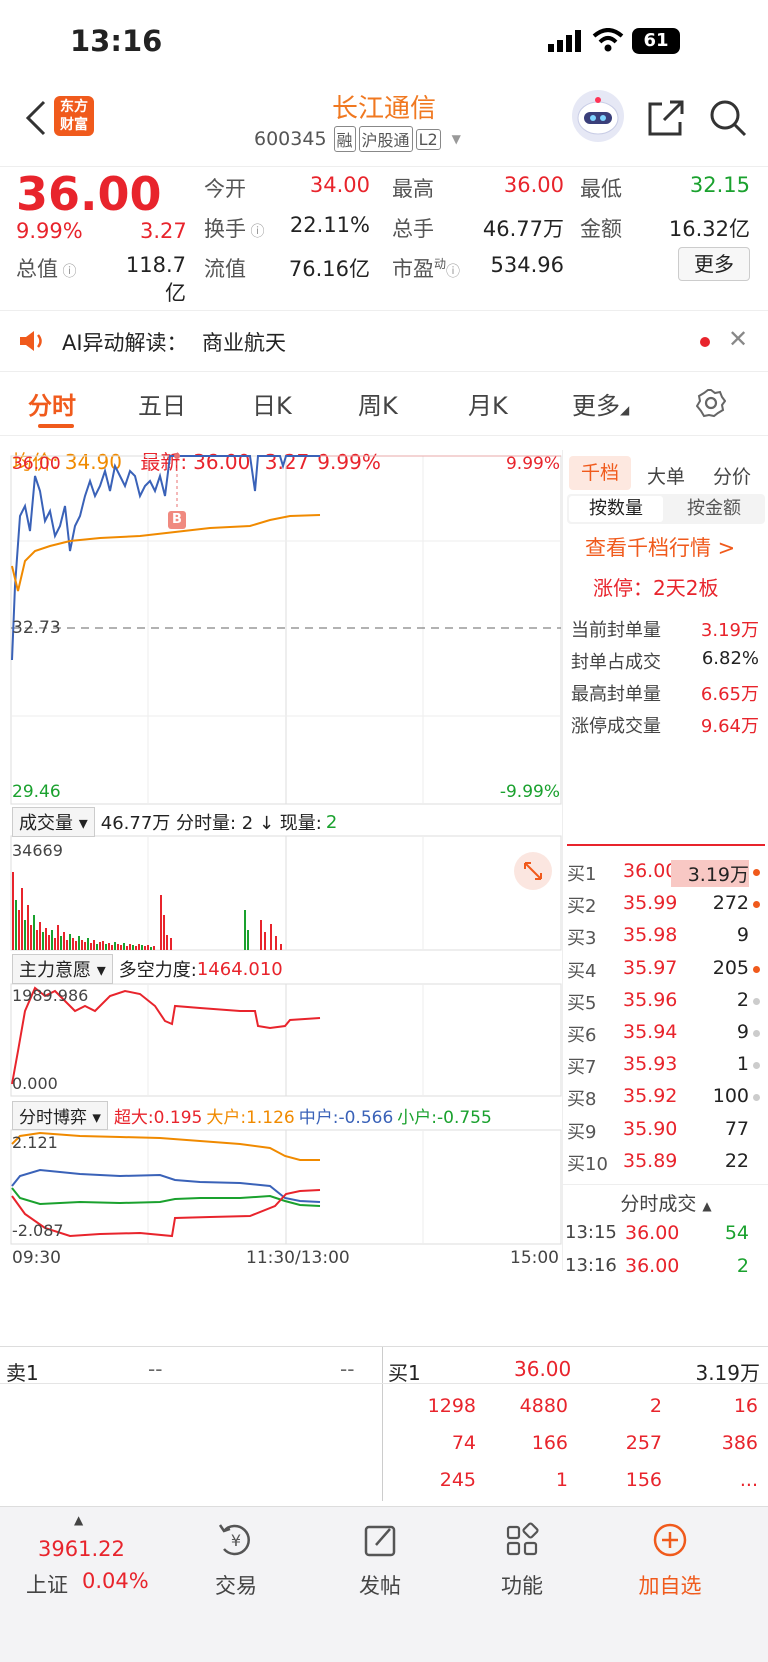 This screenshot has width=768, height=1662. What do you see at coordinates (666, 118) in the screenshot?
I see `share-icon` at bounding box center [666, 118].